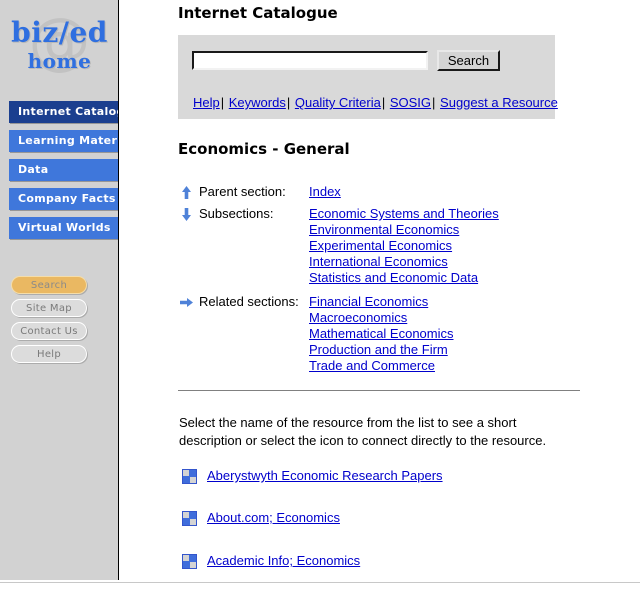 This screenshot has height=589, width=640. I want to click on related-sections-label: Related sections:, so click(249, 301).